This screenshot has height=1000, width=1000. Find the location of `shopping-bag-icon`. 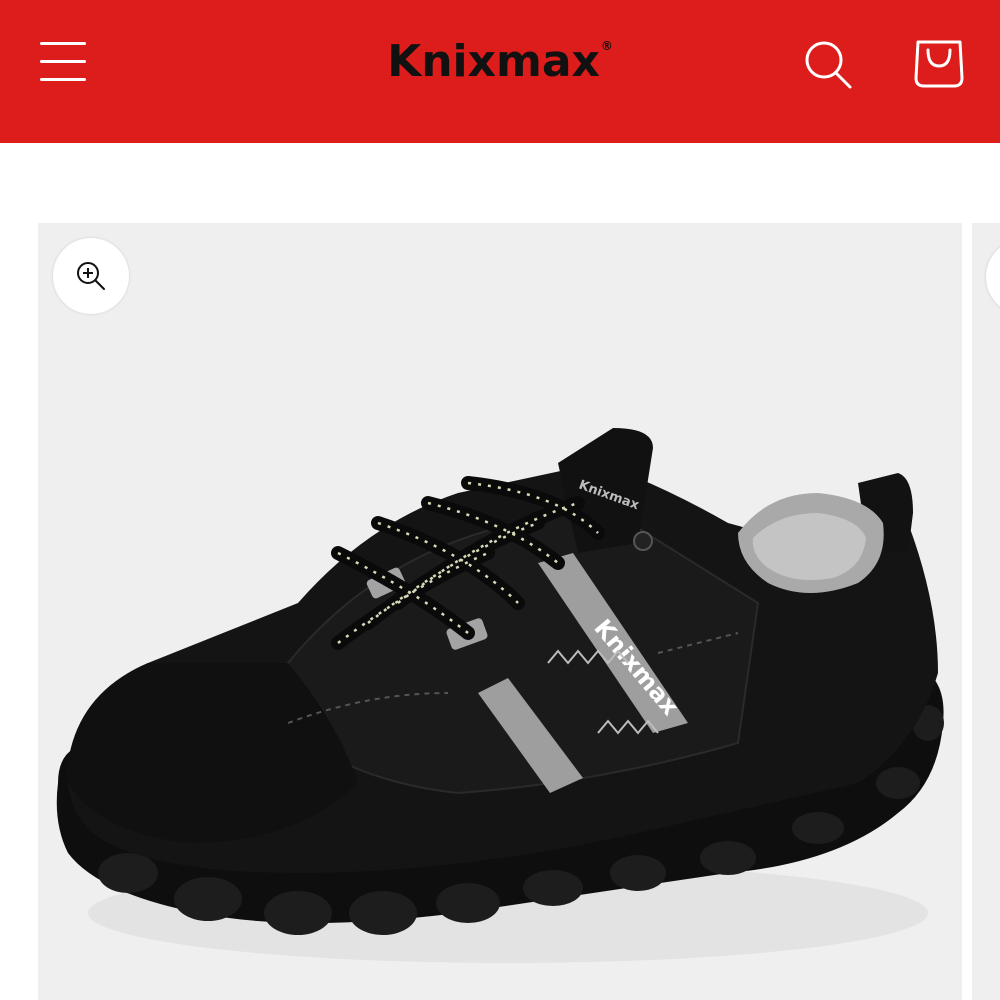

shopping-bag-icon is located at coordinates (939, 64).